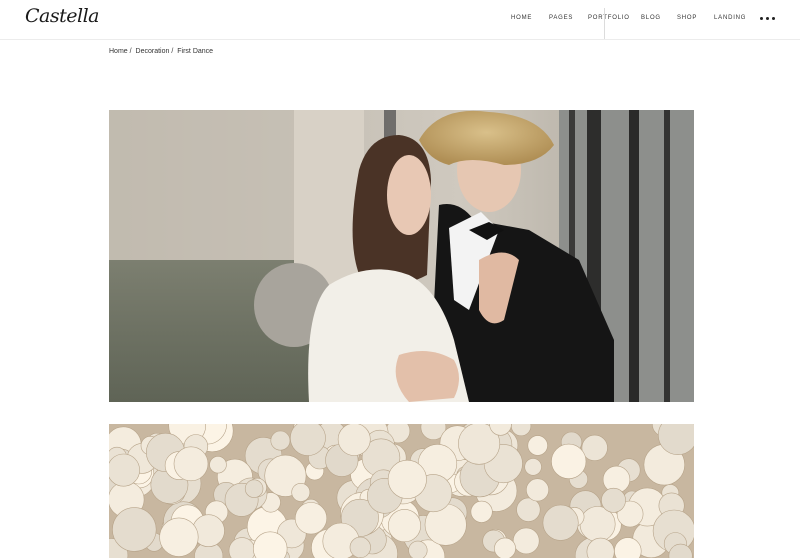 The height and width of the screenshot is (558, 800). Describe the element at coordinates (153, 51) in the screenshot. I see `breadcrumb-decoration: Decoration` at that location.